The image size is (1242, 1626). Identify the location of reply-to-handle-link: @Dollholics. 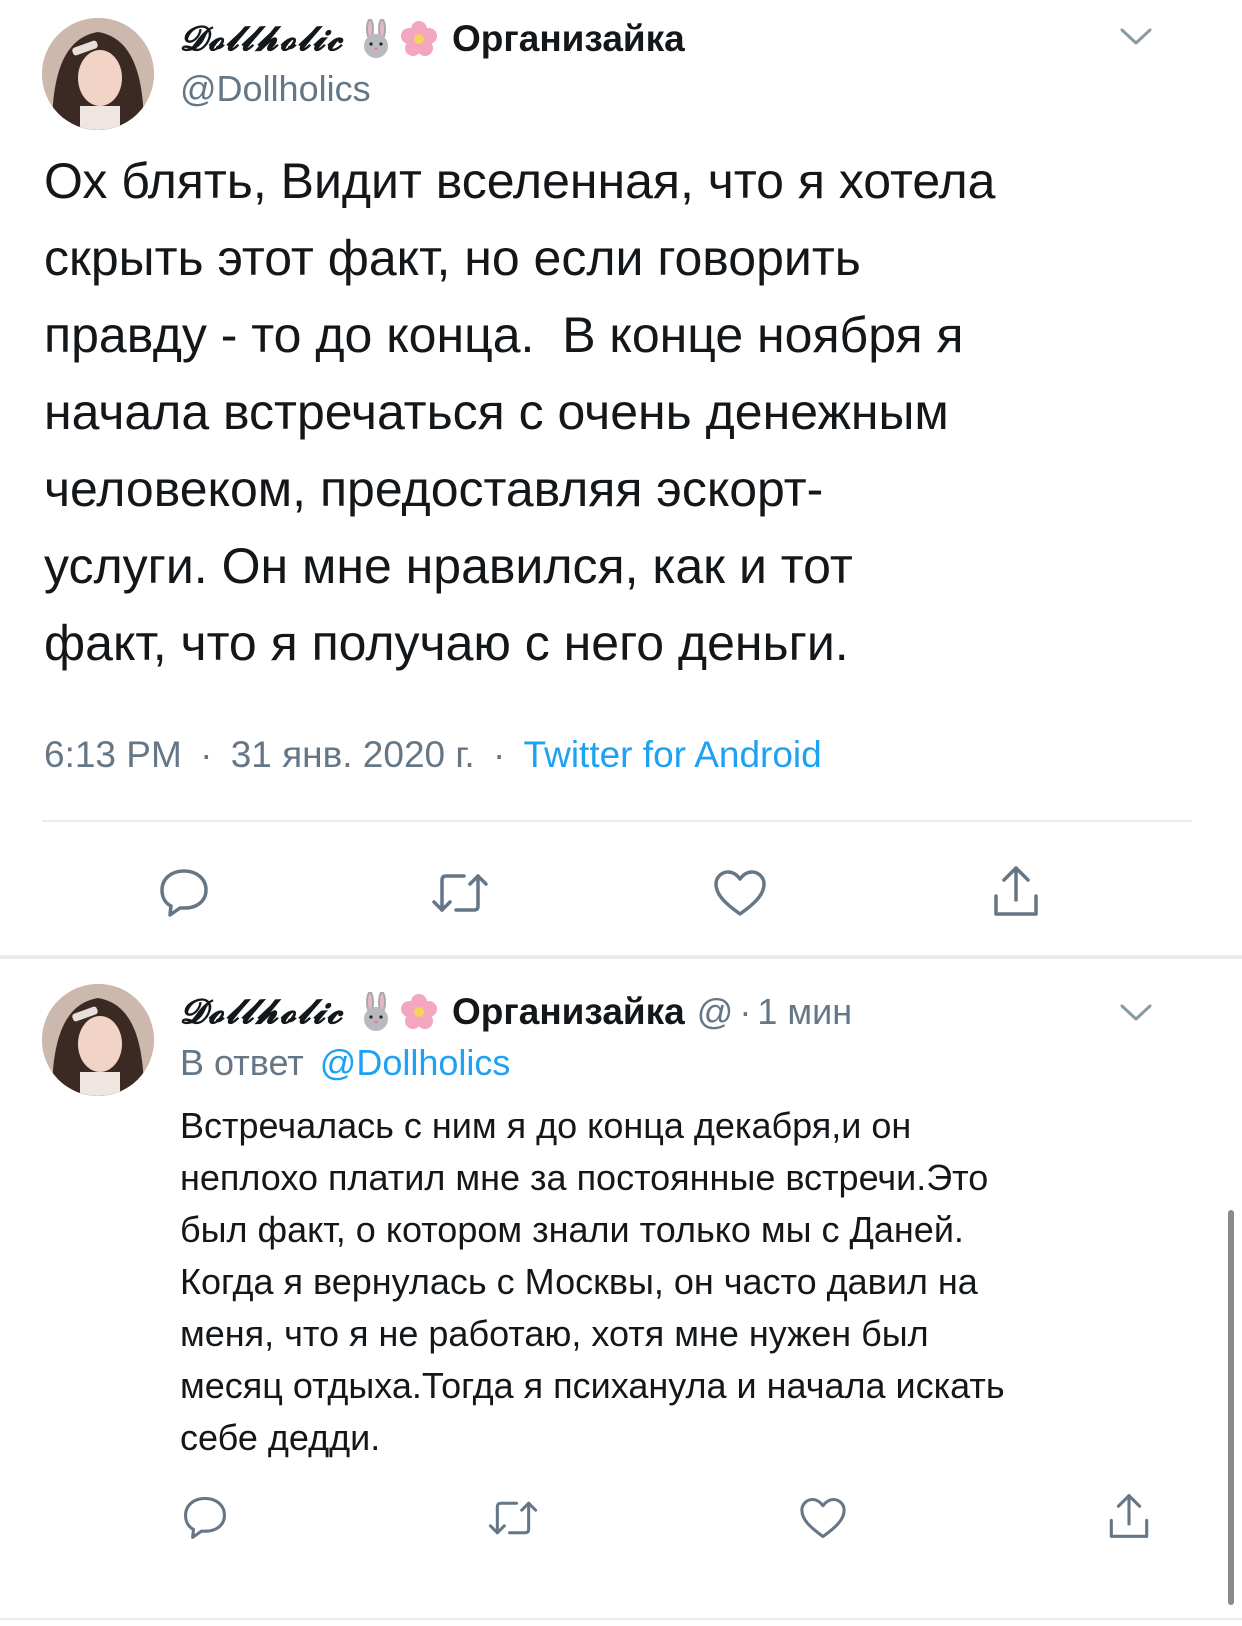
(415, 1062).